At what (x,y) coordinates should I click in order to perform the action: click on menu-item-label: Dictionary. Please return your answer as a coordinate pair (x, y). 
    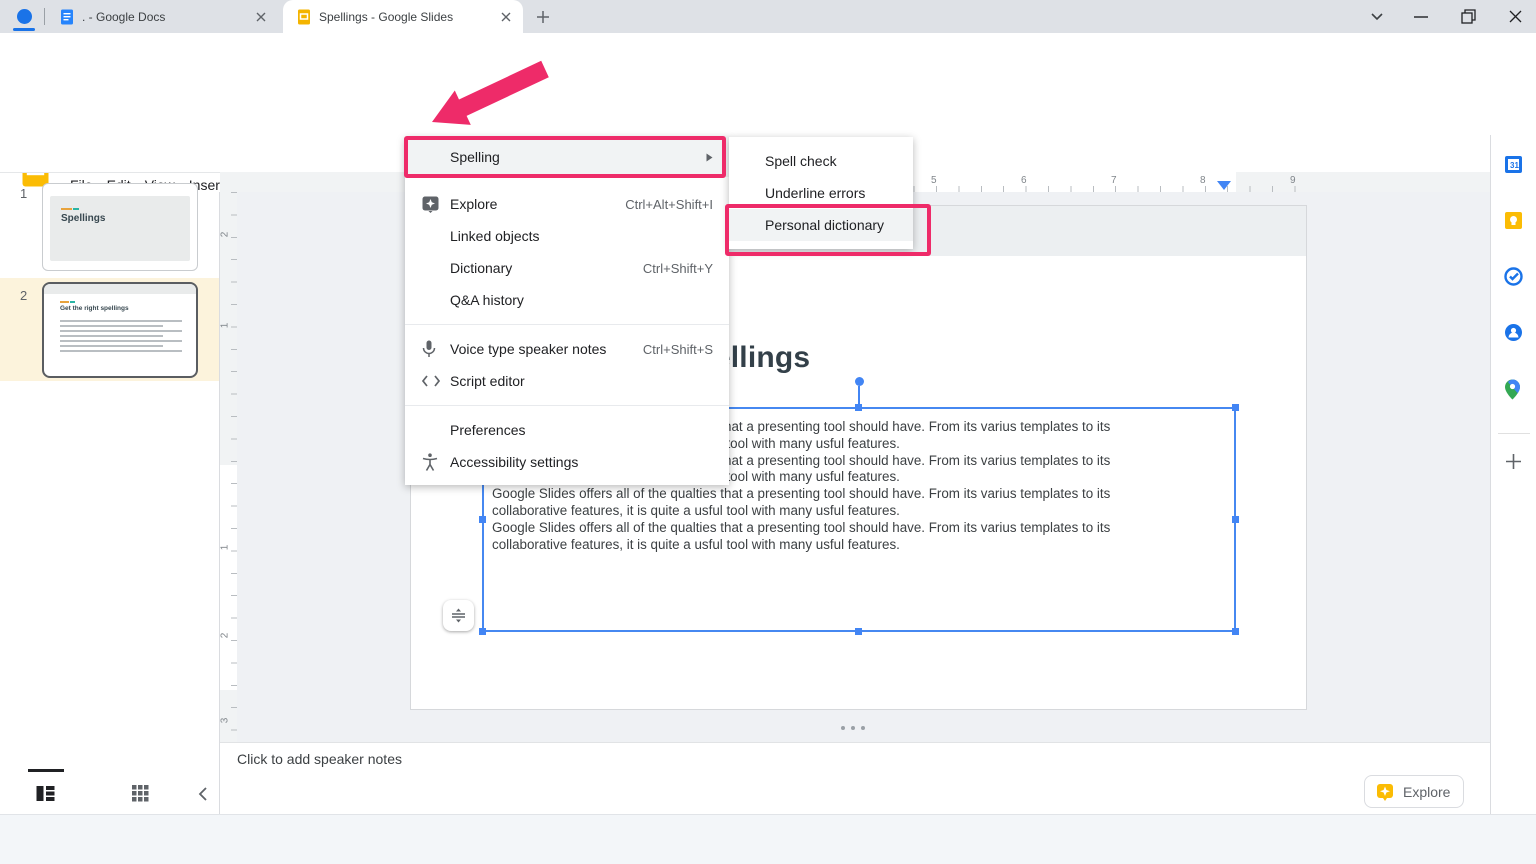
    Looking at the image, I should click on (481, 268).